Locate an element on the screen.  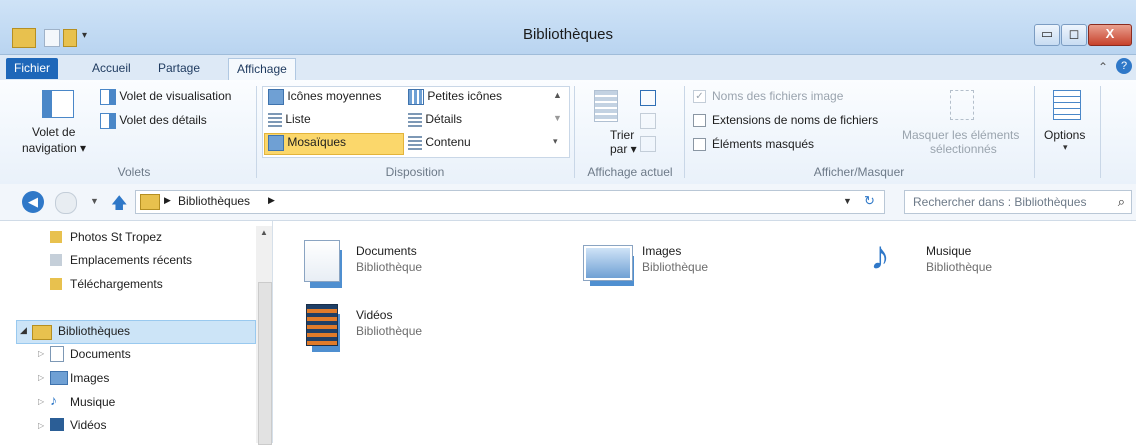
nav-item-libraries-label: Bibliothèques is located at coordinates (94, 331).